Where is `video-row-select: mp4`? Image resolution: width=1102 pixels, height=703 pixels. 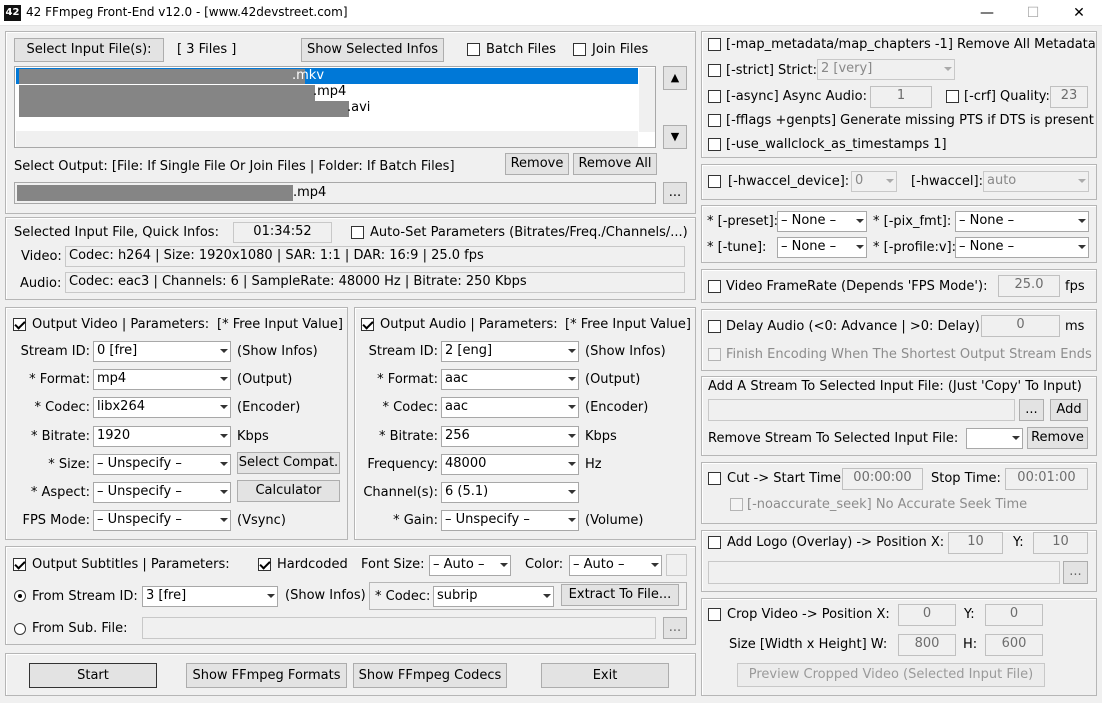
video-row-select: mp4 is located at coordinates (162, 380).